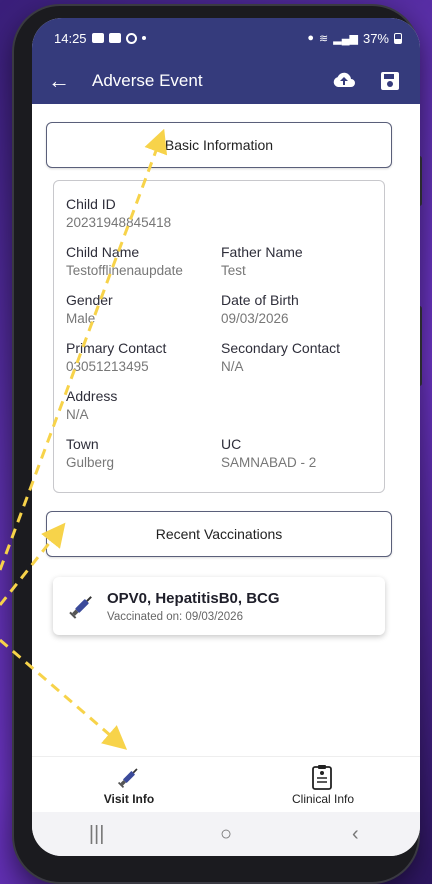  I want to click on address-field: Address N/A, so click(223, 406).